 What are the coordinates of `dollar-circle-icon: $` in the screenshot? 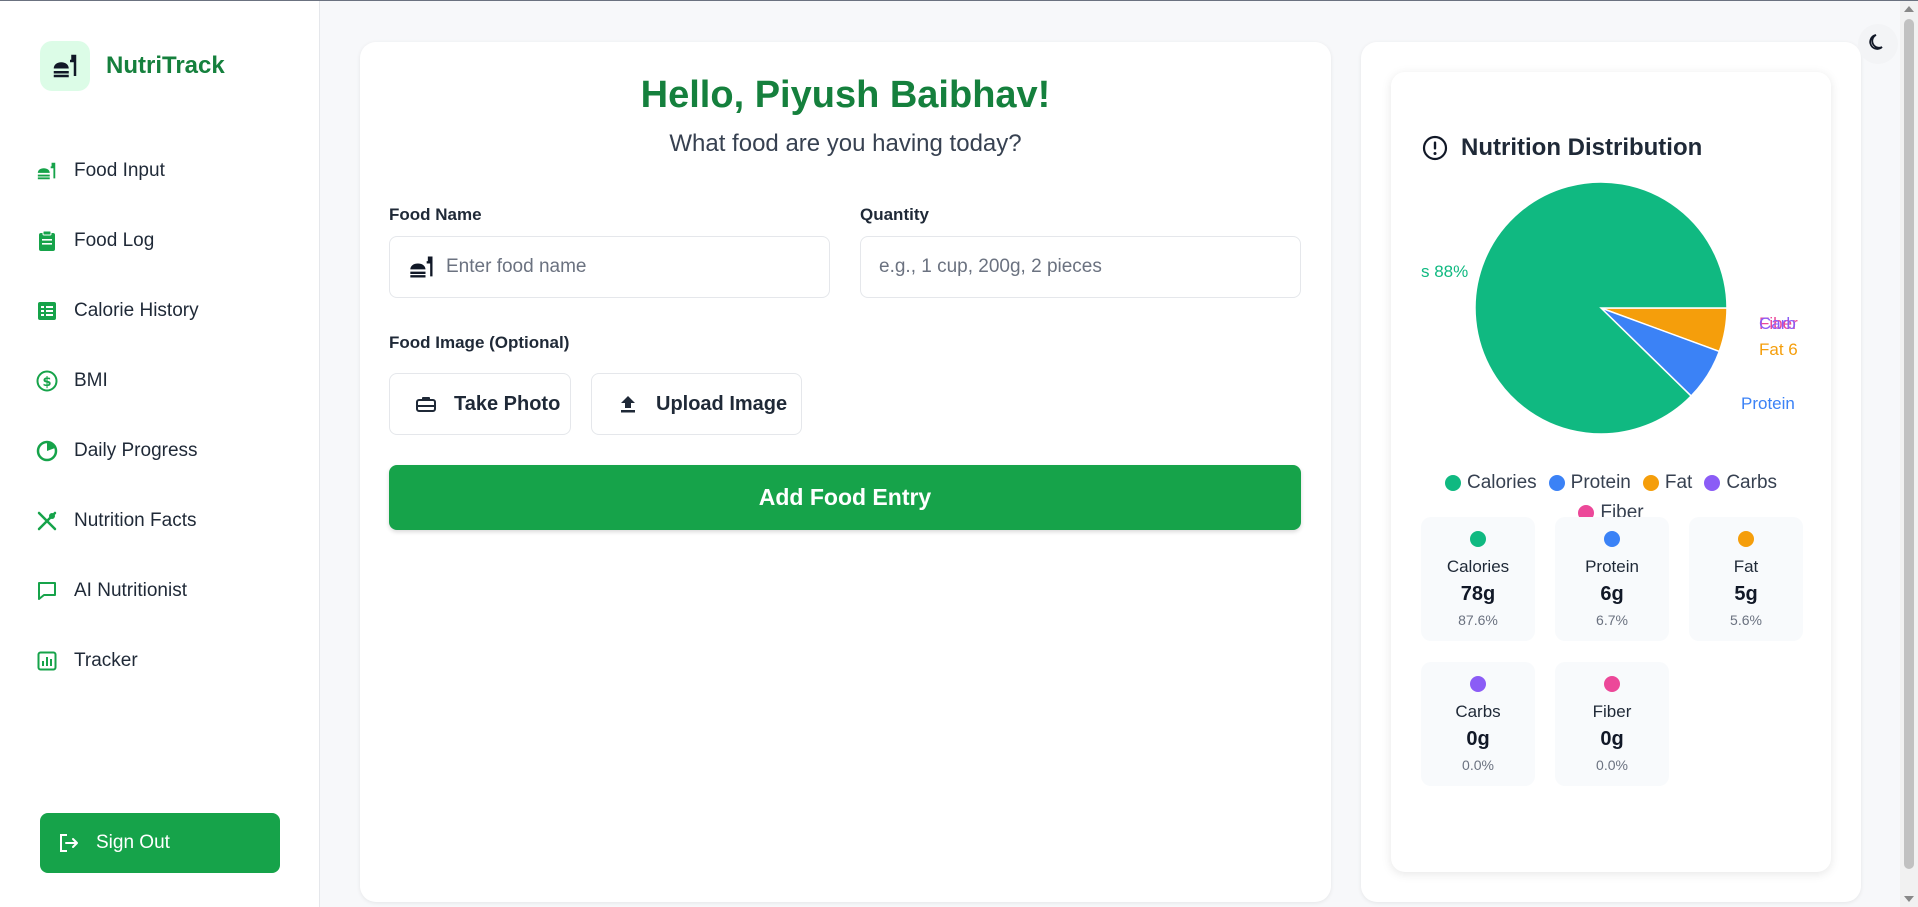 It's located at (47, 381).